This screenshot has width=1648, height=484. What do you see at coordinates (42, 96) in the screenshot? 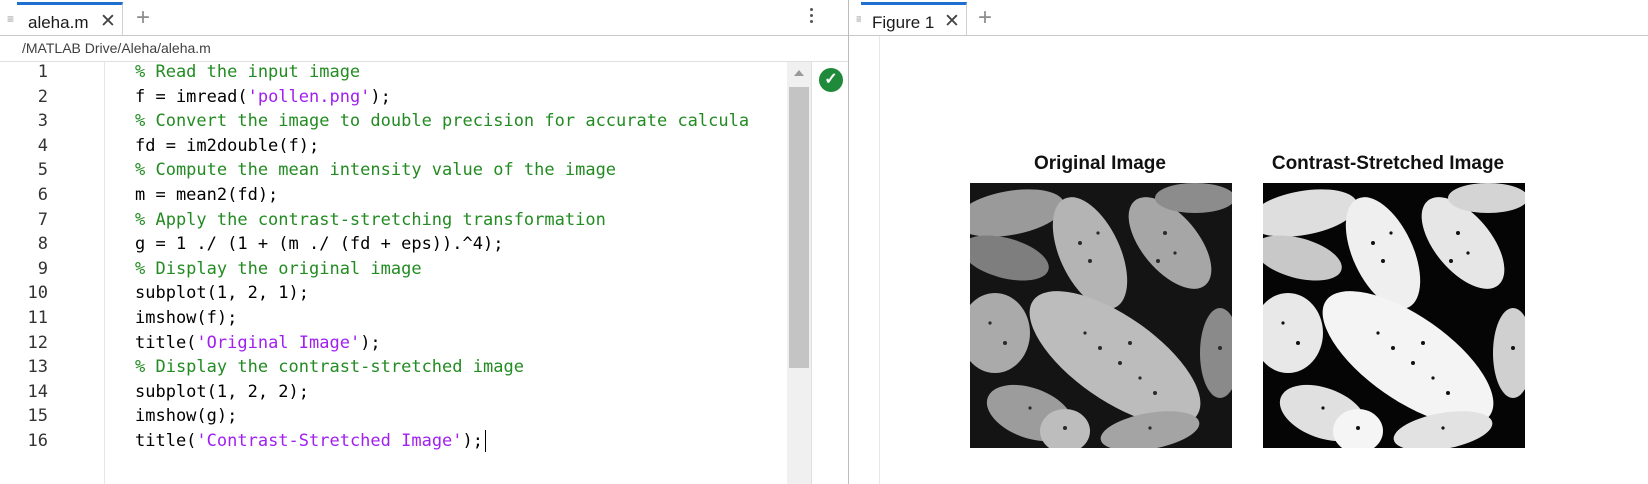
I see `line-number: 2` at bounding box center [42, 96].